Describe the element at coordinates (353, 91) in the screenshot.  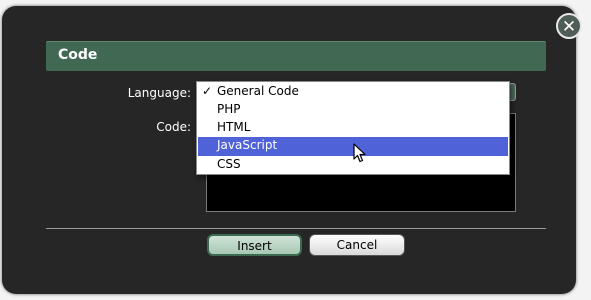
I see `dropdown-option-general-code: ✓ General Code` at that location.